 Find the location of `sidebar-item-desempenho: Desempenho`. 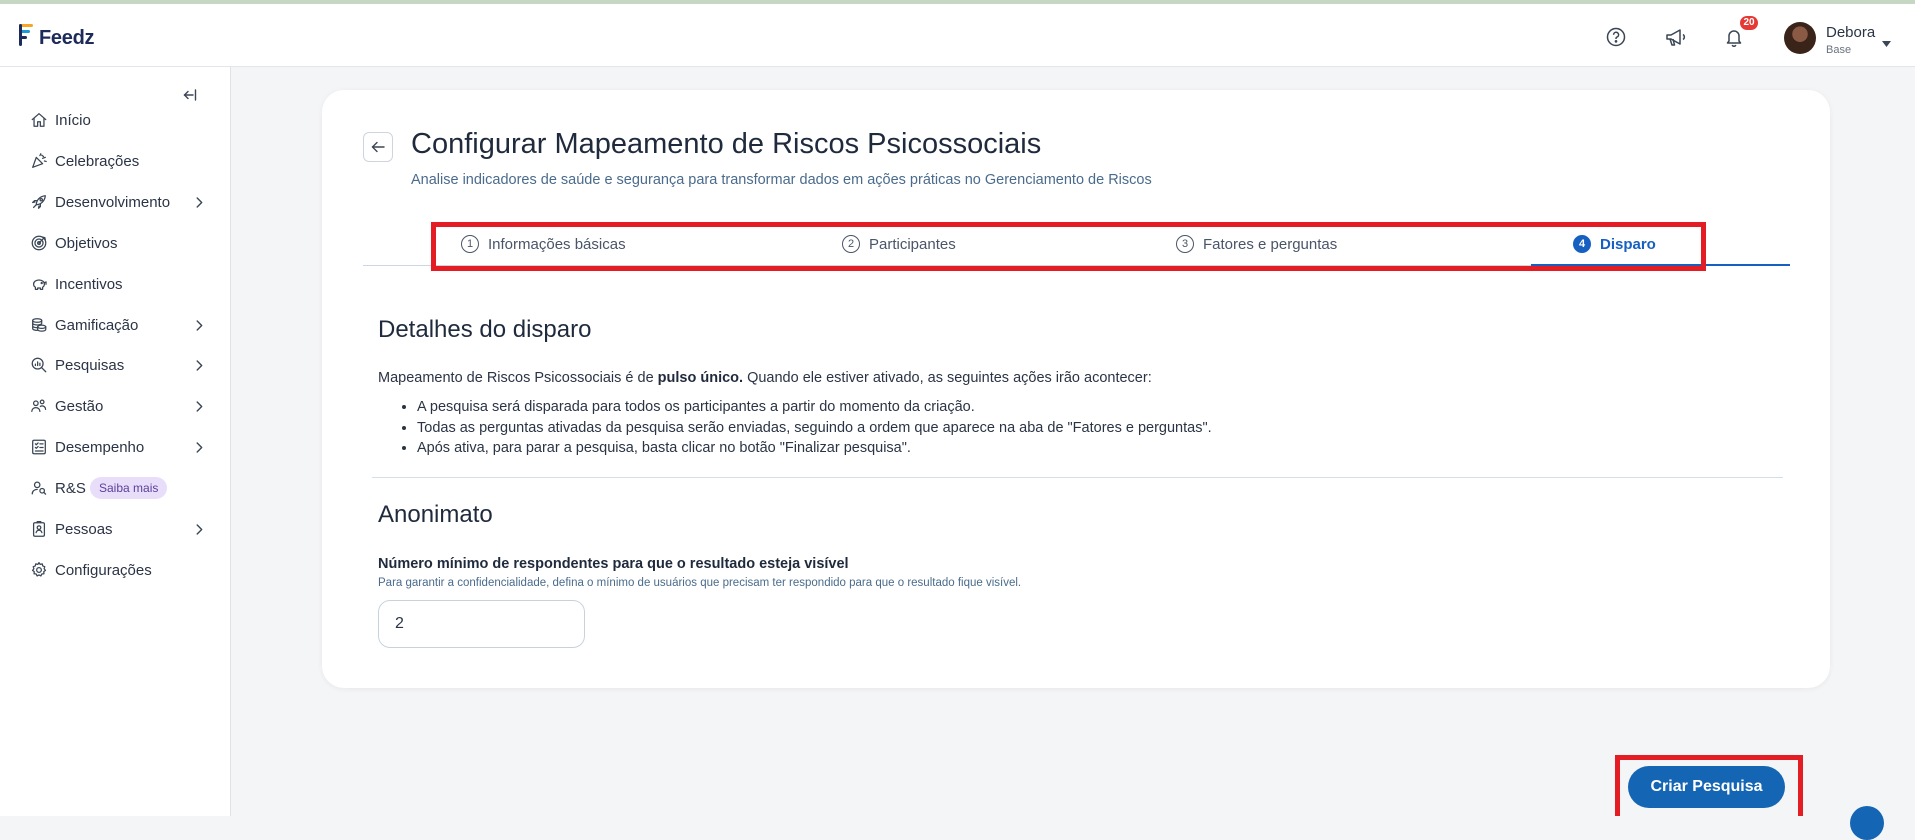

sidebar-item-desempenho: Desempenho is located at coordinates (115, 447).